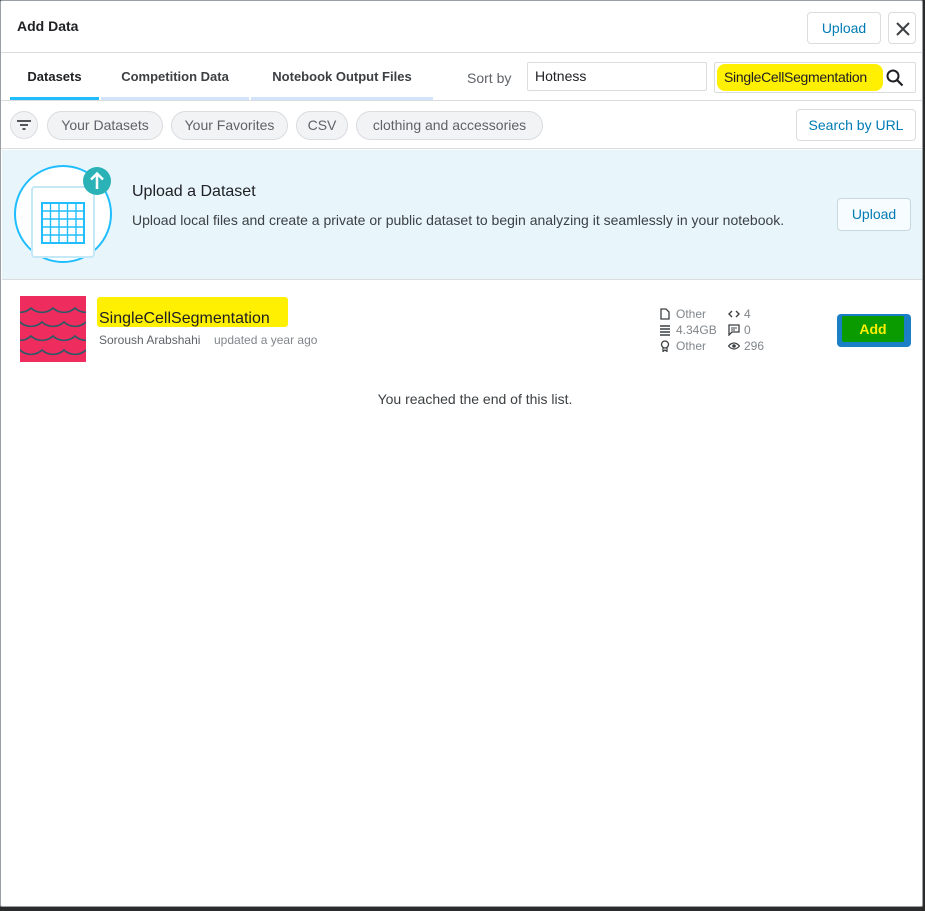 The width and height of the screenshot is (925, 911). What do you see at coordinates (895, 78) in the screenshot?
I see `search-icon` at bounding box center [895, 78].